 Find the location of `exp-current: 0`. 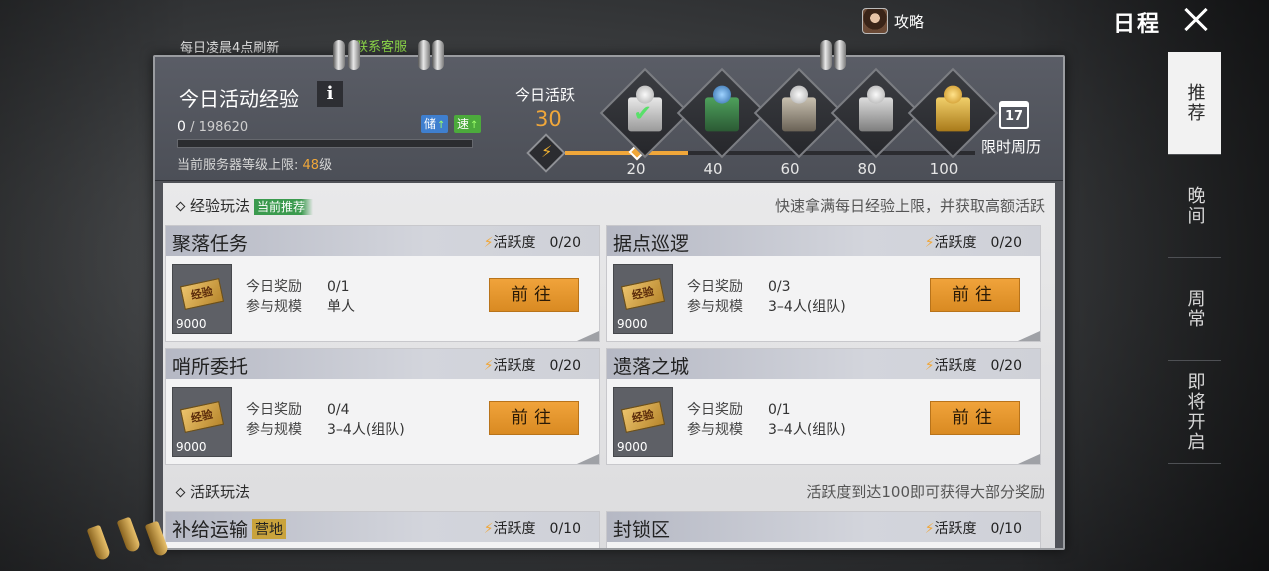

exp-current: 0 is located at coordinates (181, 127).